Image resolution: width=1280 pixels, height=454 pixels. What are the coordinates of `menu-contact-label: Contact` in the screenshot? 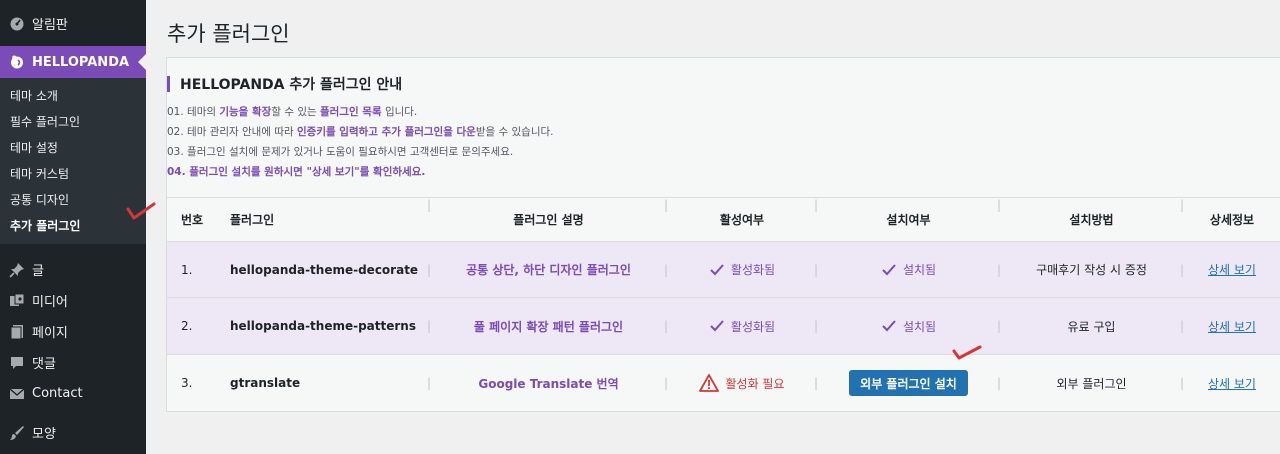 It's located at (57, 393).